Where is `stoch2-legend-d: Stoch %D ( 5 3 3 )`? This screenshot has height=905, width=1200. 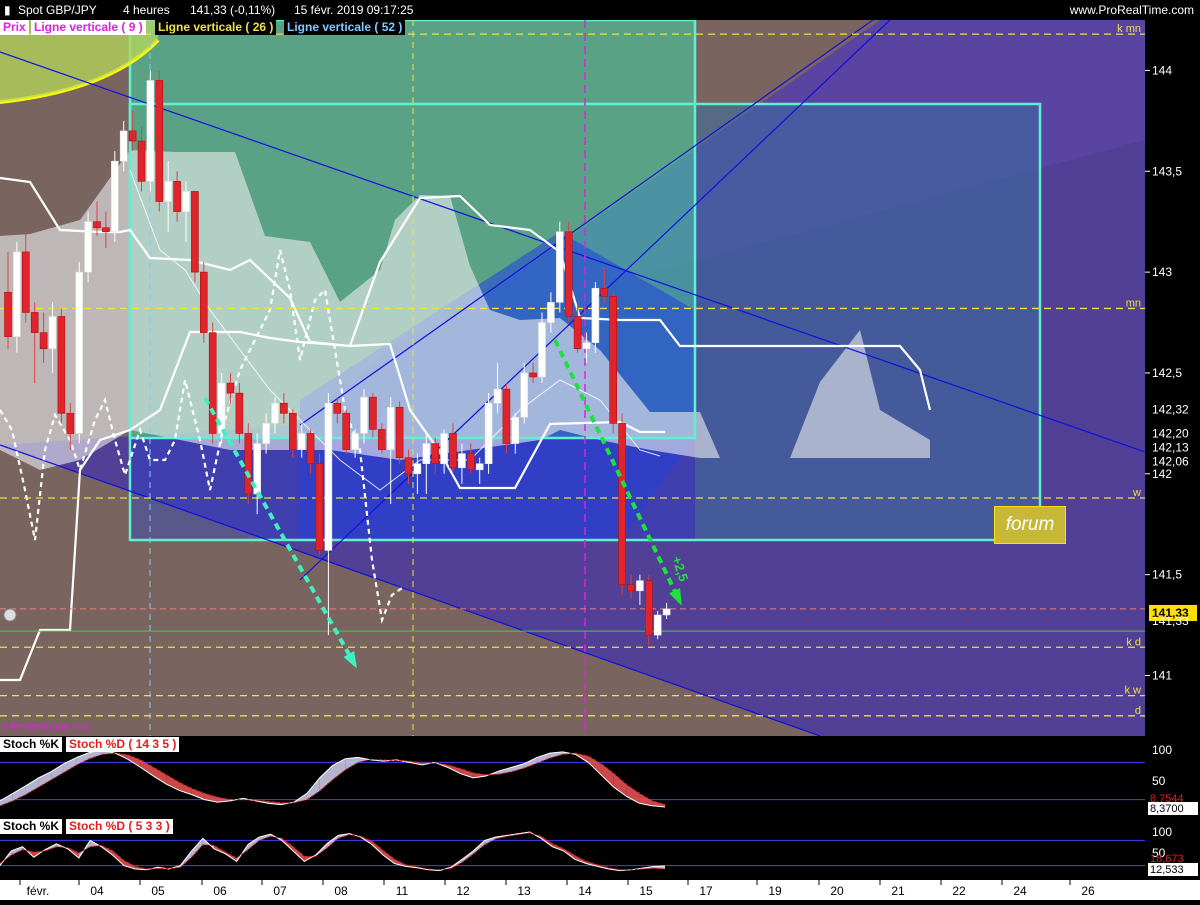
stoch2-legend-d: Stoch %D ( 5 3 3 ) is located at coordinates (119, 826).